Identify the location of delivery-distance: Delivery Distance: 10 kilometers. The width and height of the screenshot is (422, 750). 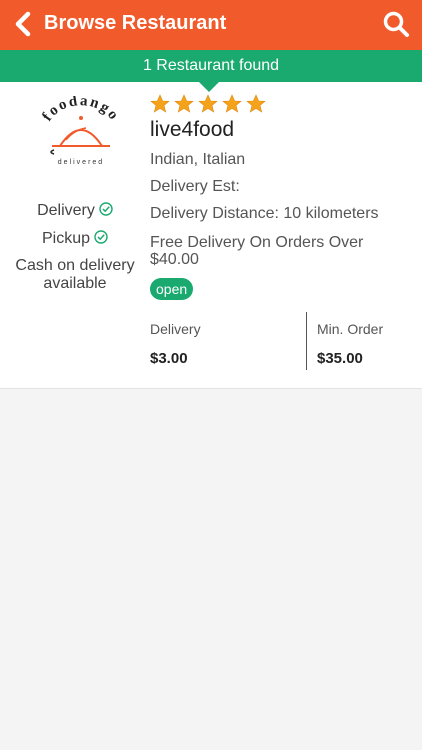
(264, 213).